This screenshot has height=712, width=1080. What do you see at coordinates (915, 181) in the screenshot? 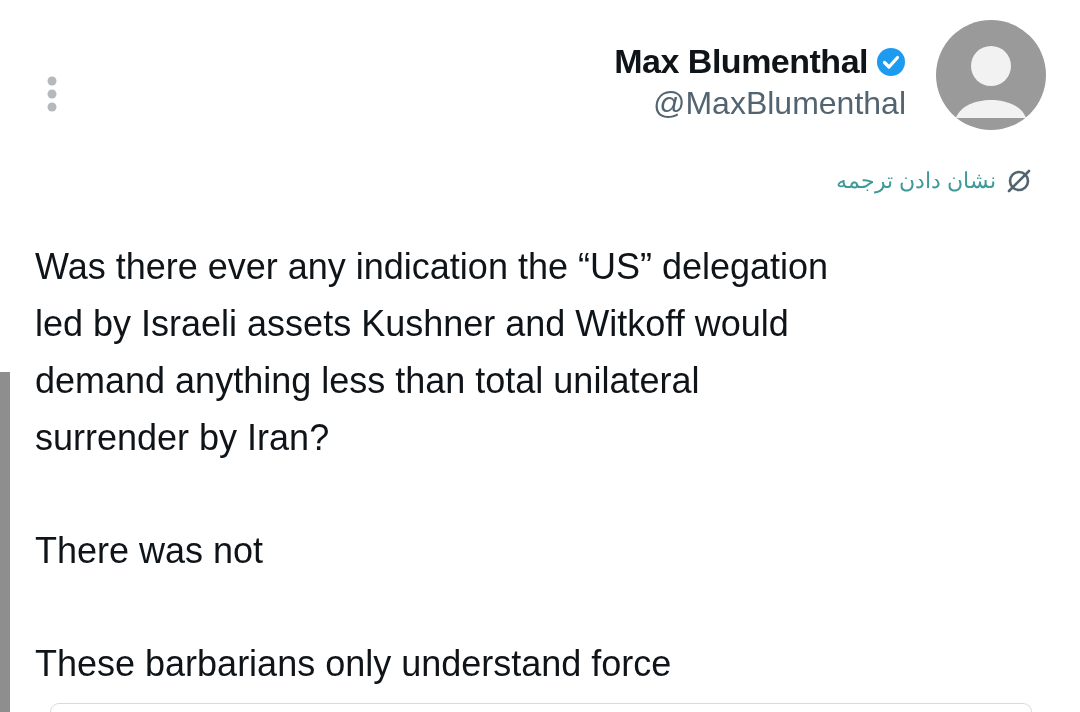
I see `show-translation-link: نشان دادن ترجمه` at bounding box center [915, 181].